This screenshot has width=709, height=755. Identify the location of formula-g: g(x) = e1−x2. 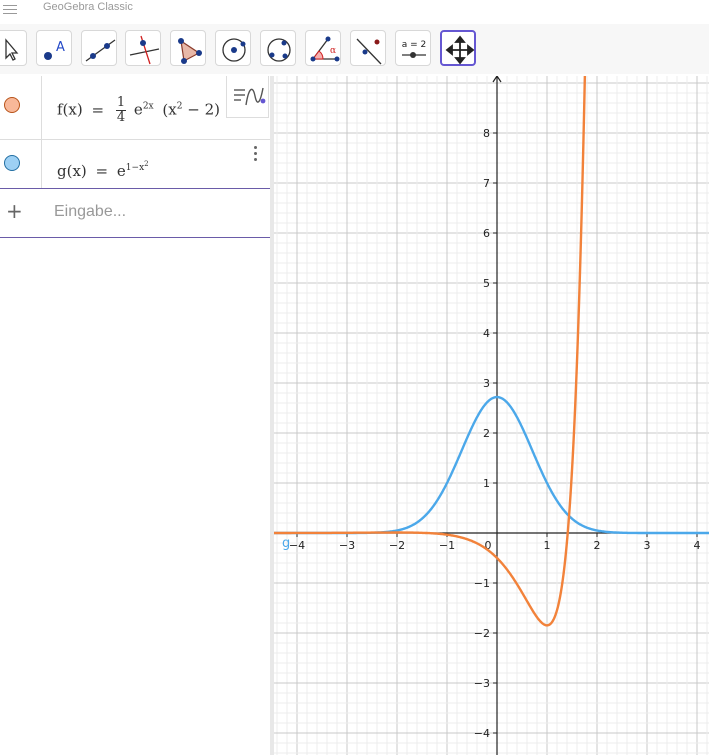
(103, 170).